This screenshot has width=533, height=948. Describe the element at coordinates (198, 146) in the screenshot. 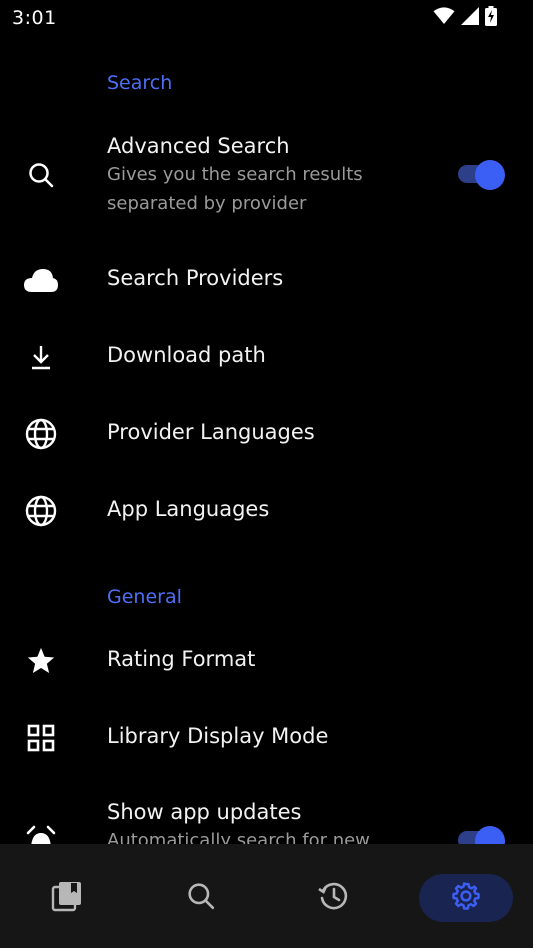

I see `setting-title: Advanced Search` at that location.